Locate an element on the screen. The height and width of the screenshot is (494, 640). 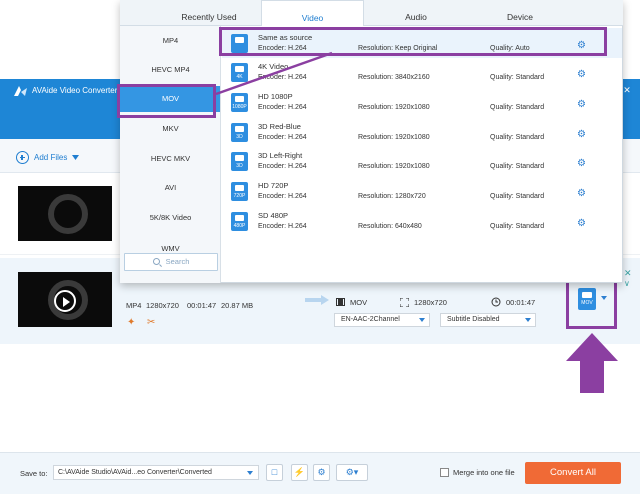
tab-recently-used: Recently Used is located at coordinates (209, 13).